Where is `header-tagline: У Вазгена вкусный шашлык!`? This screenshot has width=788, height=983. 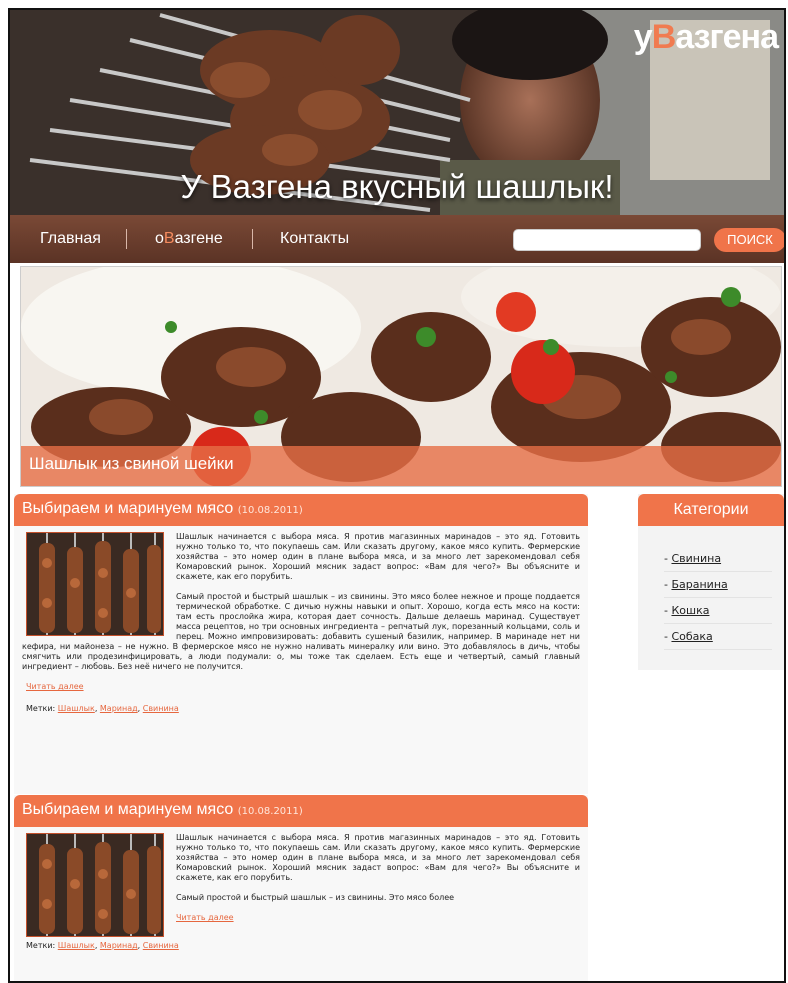 header-tagline: У Вазгена вкусный шашлык! is located at coordinates (397, 186).